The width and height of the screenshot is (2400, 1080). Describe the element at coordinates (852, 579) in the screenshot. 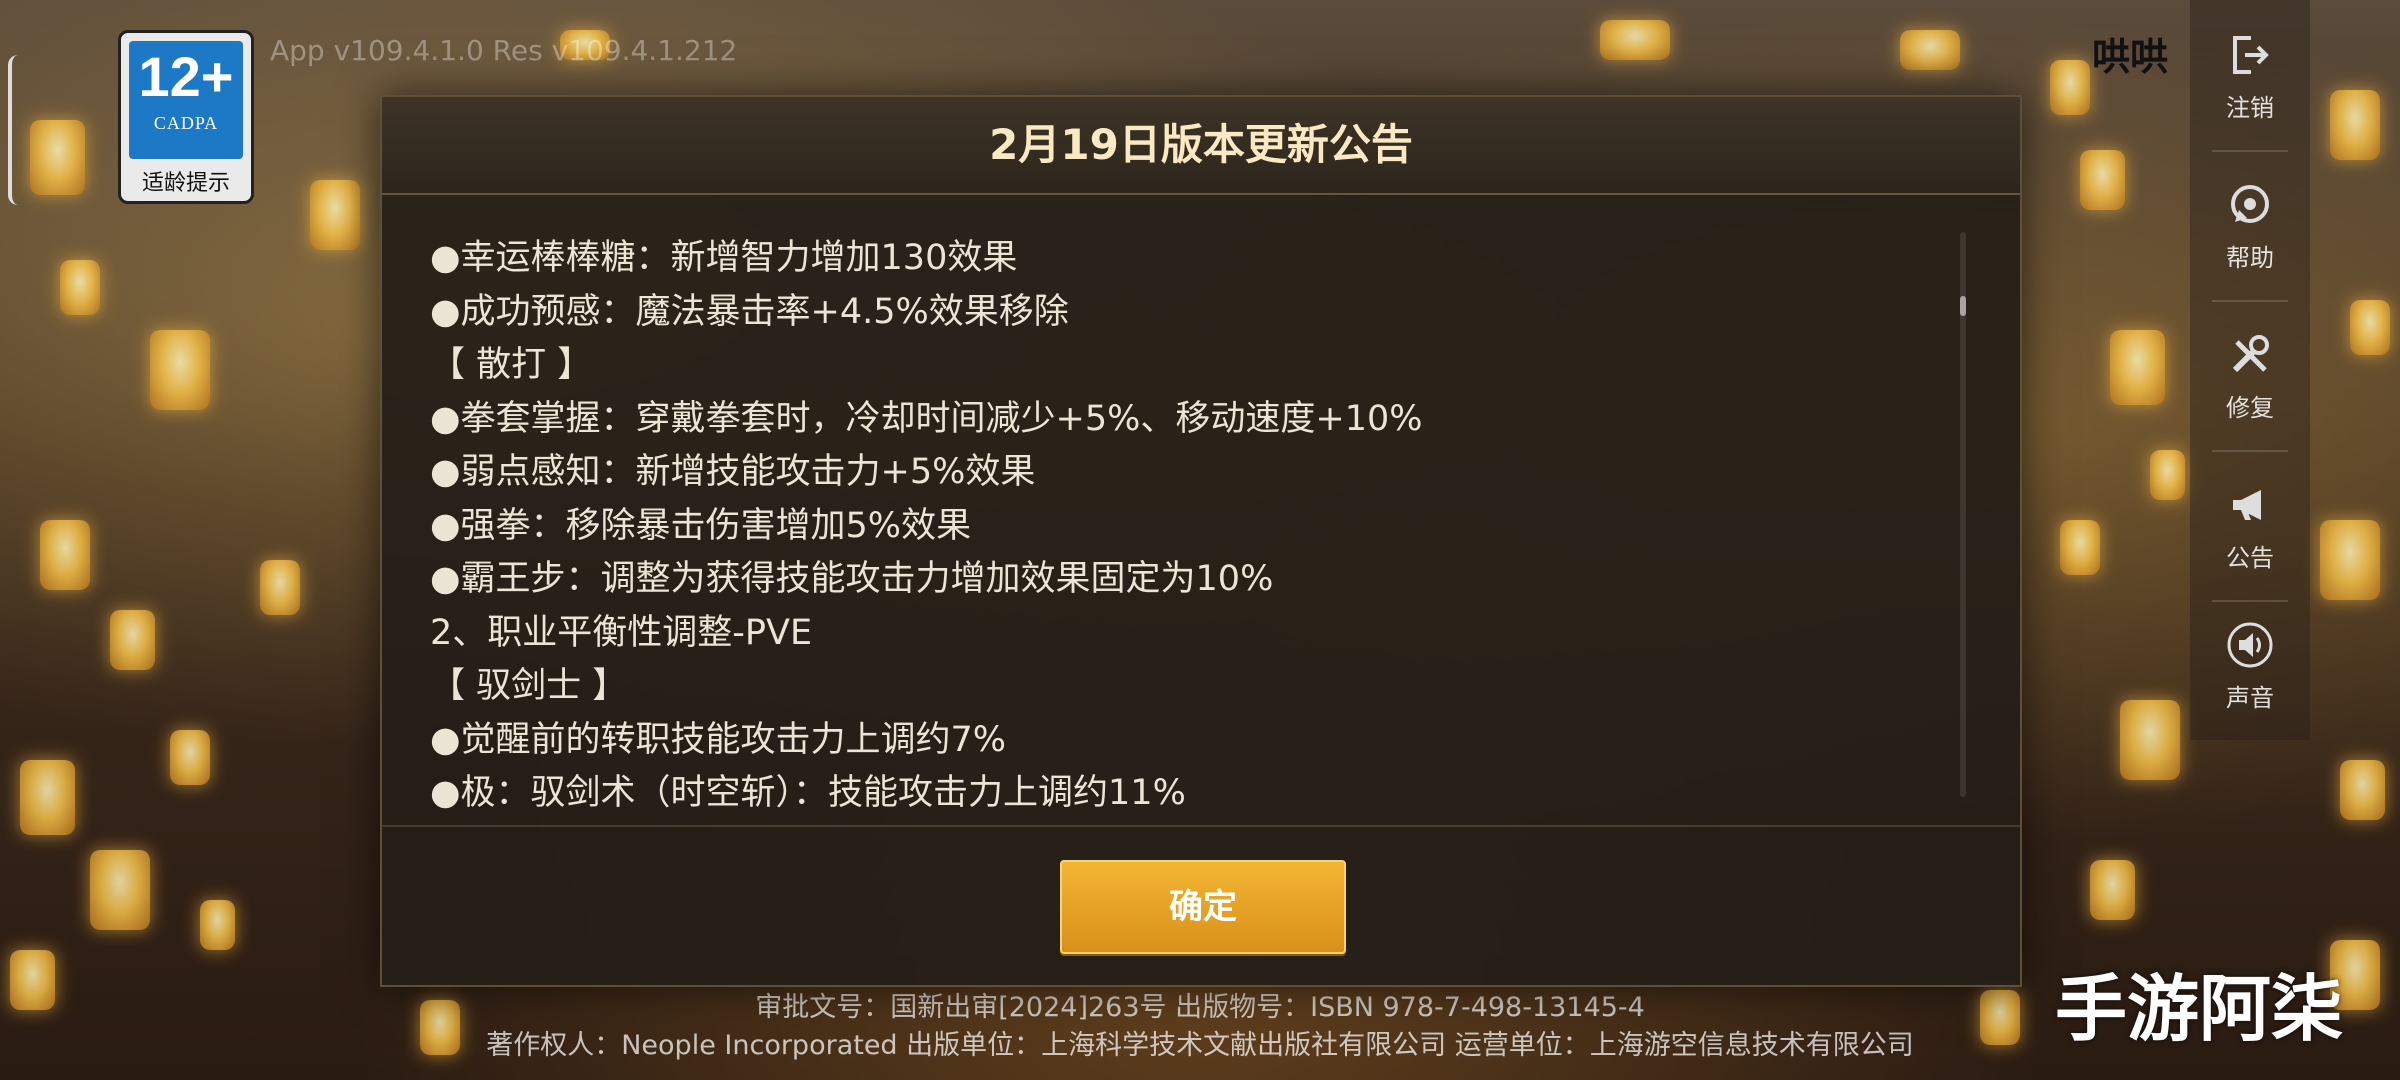

I see `announcement-line: ●霸王步：调整为获得技能攻击力增加效果固定为10%` at that location.